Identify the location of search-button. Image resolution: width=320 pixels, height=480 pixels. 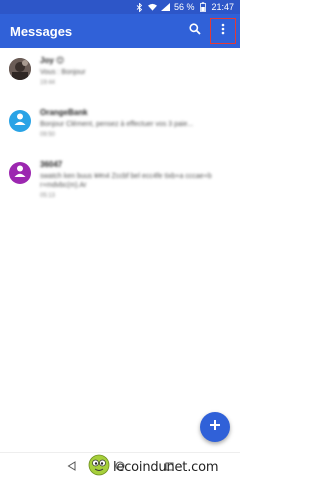
(195, 31).